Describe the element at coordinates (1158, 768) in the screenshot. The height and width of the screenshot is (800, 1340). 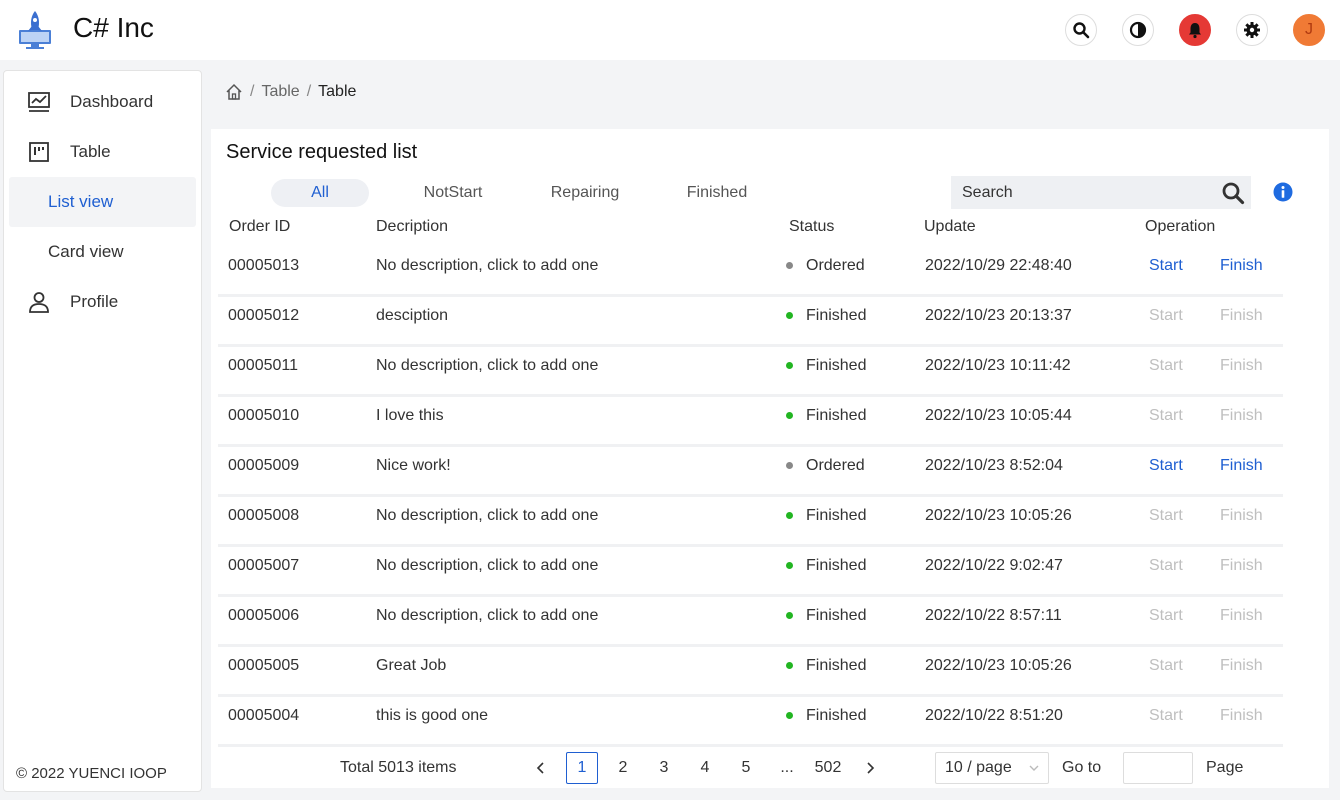
I see `goto-page-input` at that location.